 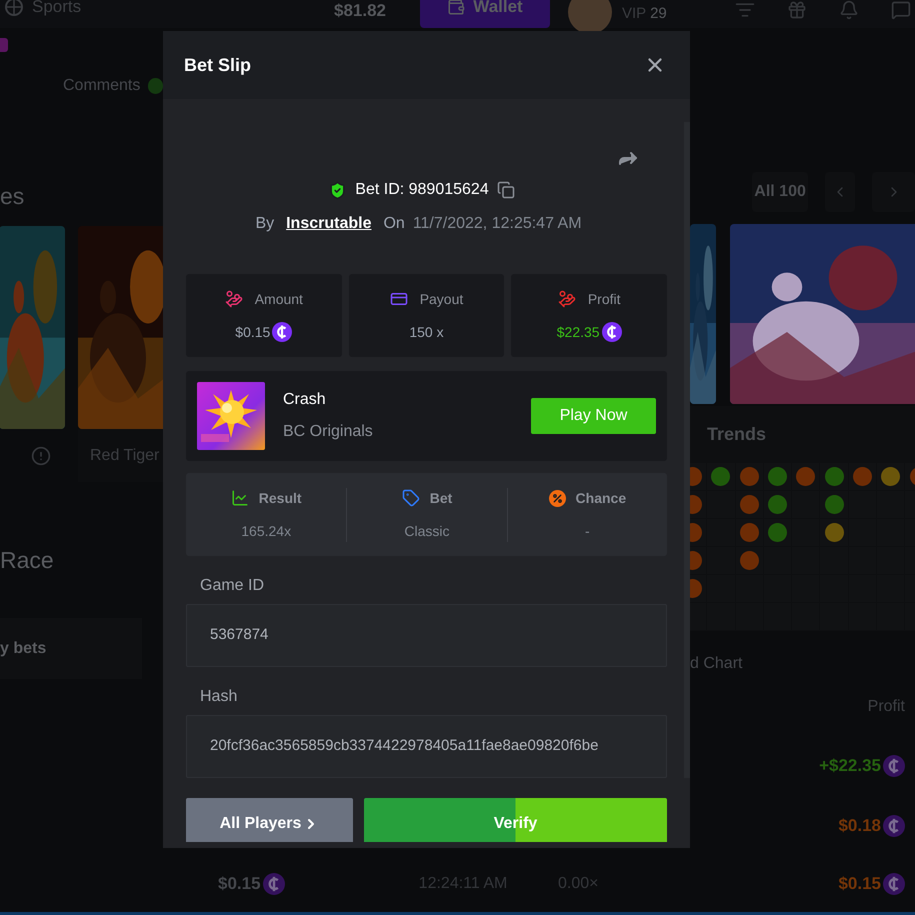 What do you see at coordinates (71, 648) in the screenshot?
I see `bets-tab: y bets` at bounding box center [71, 648].